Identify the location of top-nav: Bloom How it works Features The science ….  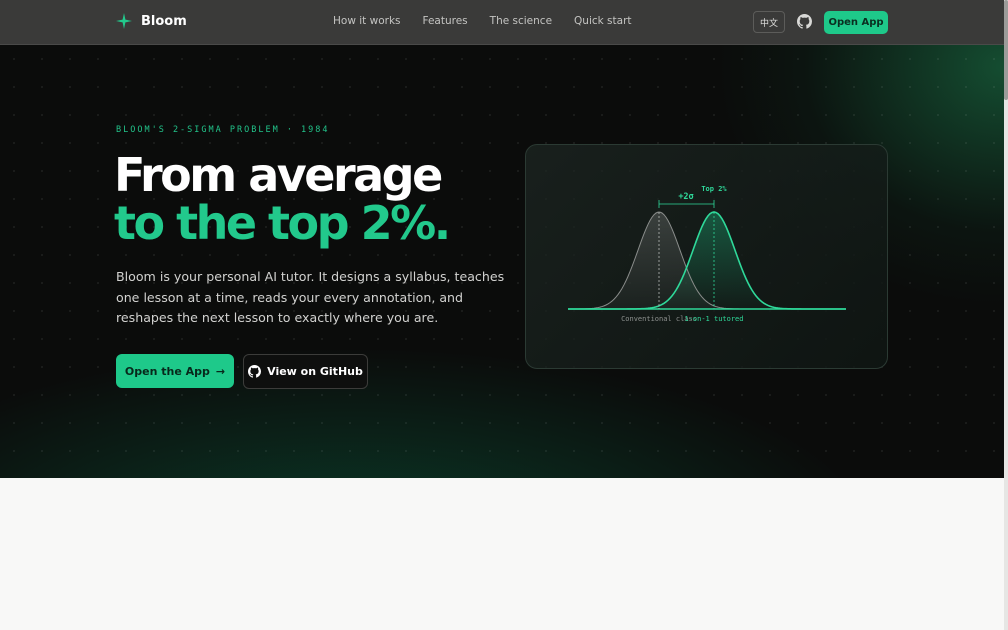
(502, 22).